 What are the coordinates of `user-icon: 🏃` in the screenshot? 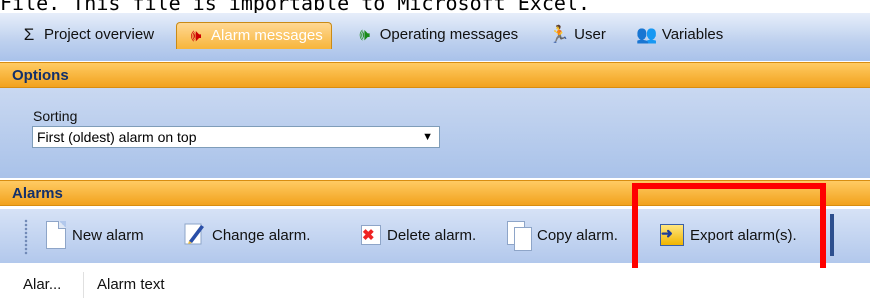 It's located at (559, 34).